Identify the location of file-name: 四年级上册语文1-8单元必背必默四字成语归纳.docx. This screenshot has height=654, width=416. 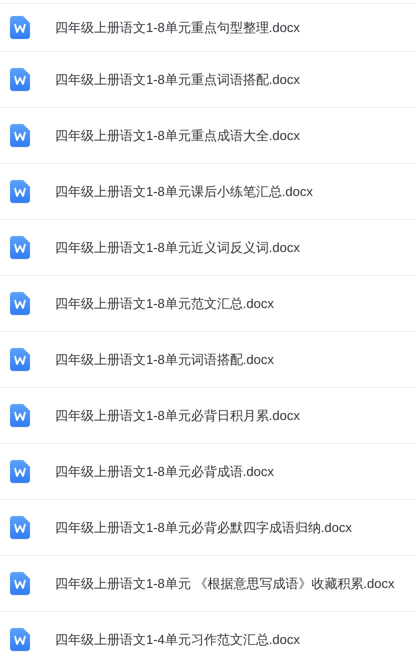
(203, 528).